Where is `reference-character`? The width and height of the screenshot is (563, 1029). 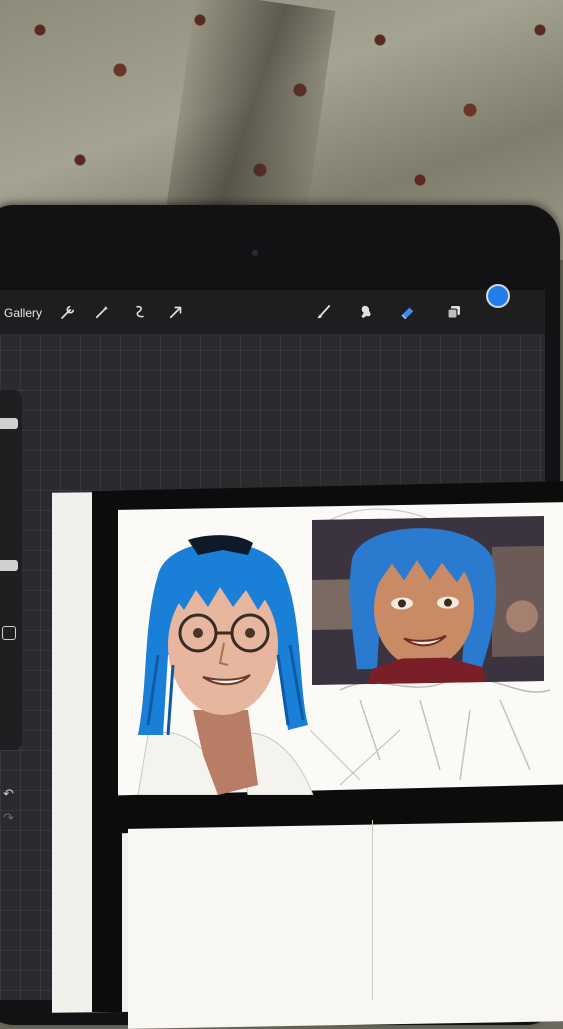
reference-character is located at coordinates (428, 600).